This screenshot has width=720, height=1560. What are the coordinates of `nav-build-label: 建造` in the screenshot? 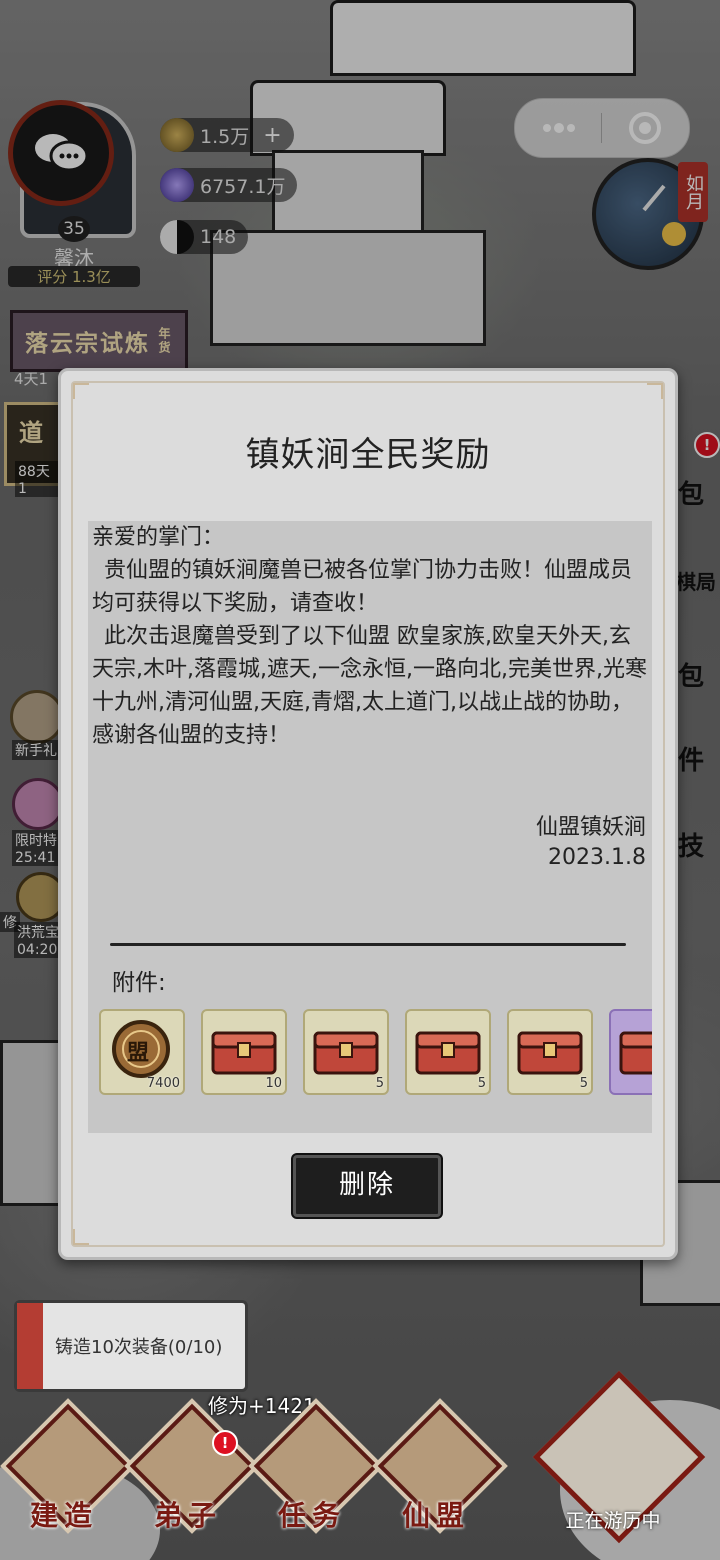 It's located at (63, 1515).